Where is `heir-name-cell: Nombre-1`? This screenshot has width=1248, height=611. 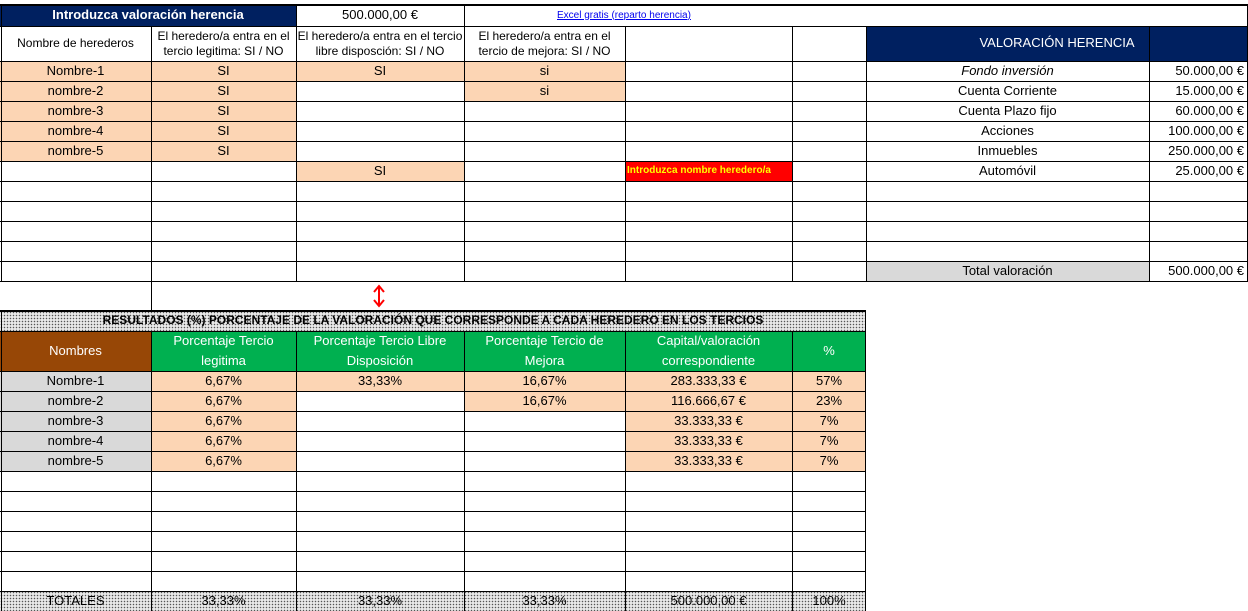 heir-name-cell: Nombre-1 is located at coordinates (75, 71).